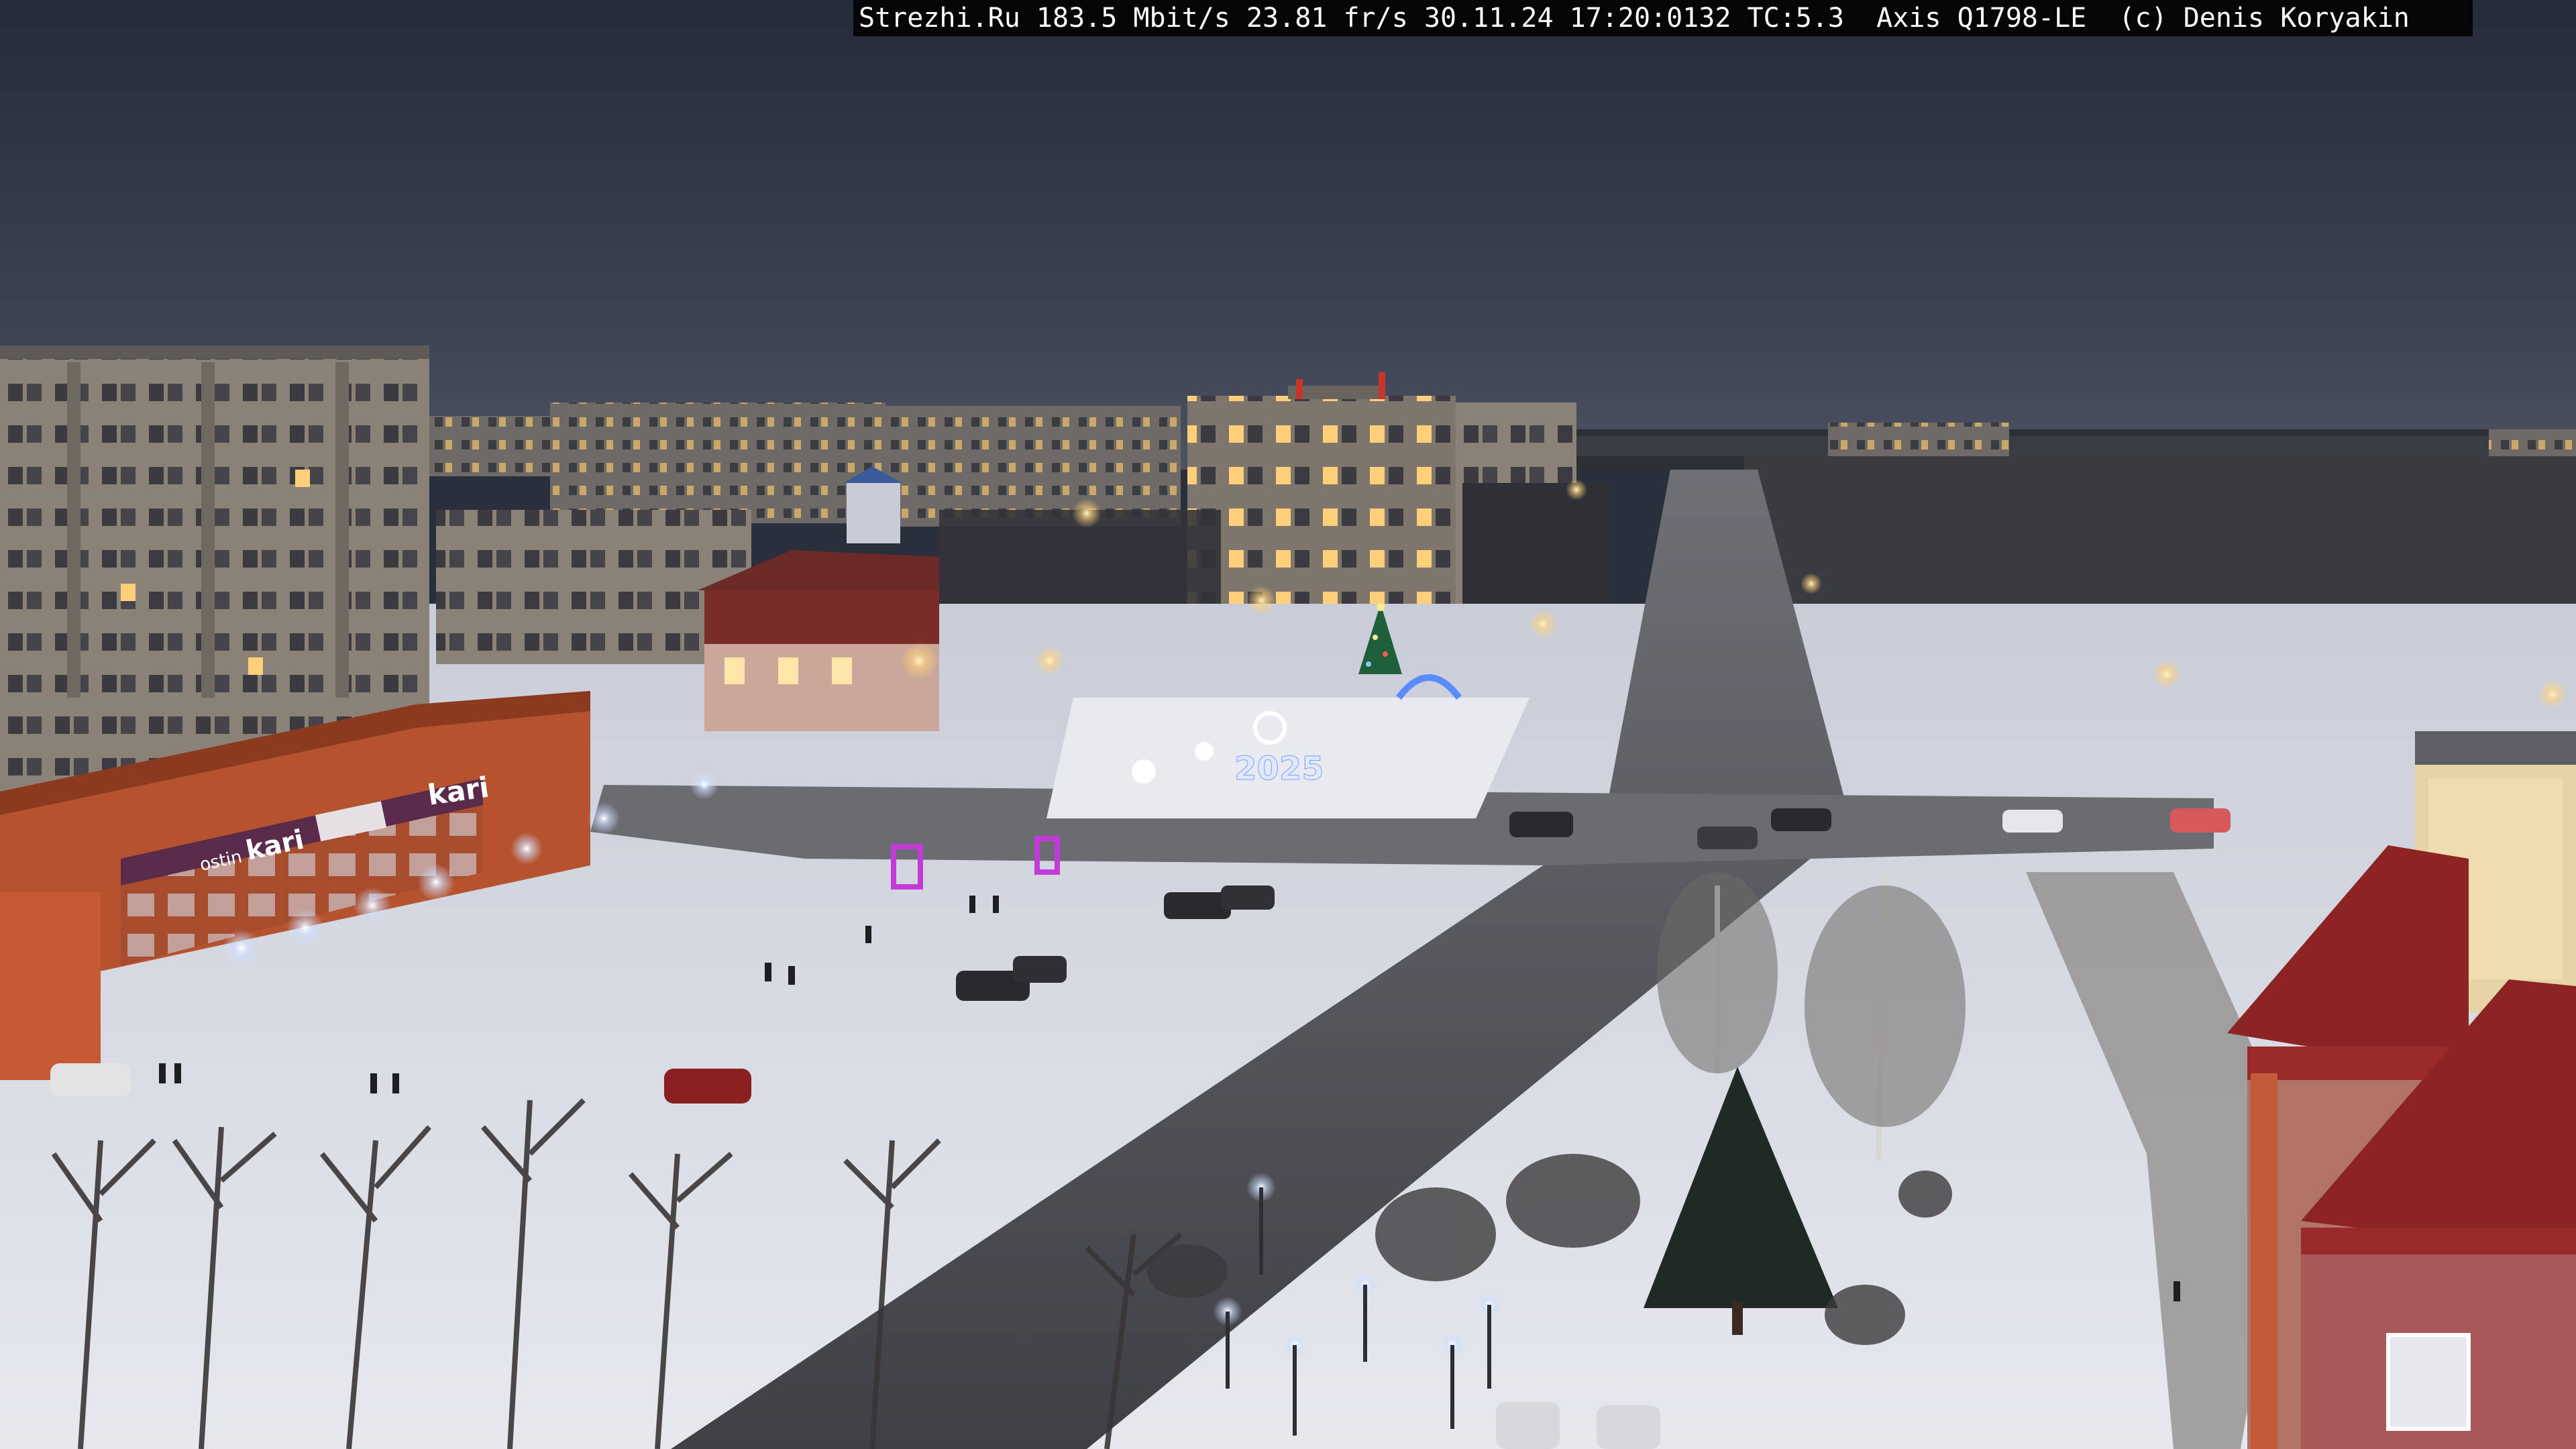  Describe the element at coordinates (593, 587) in the screenshot. I see `mid-left-apartment-block` at that location.